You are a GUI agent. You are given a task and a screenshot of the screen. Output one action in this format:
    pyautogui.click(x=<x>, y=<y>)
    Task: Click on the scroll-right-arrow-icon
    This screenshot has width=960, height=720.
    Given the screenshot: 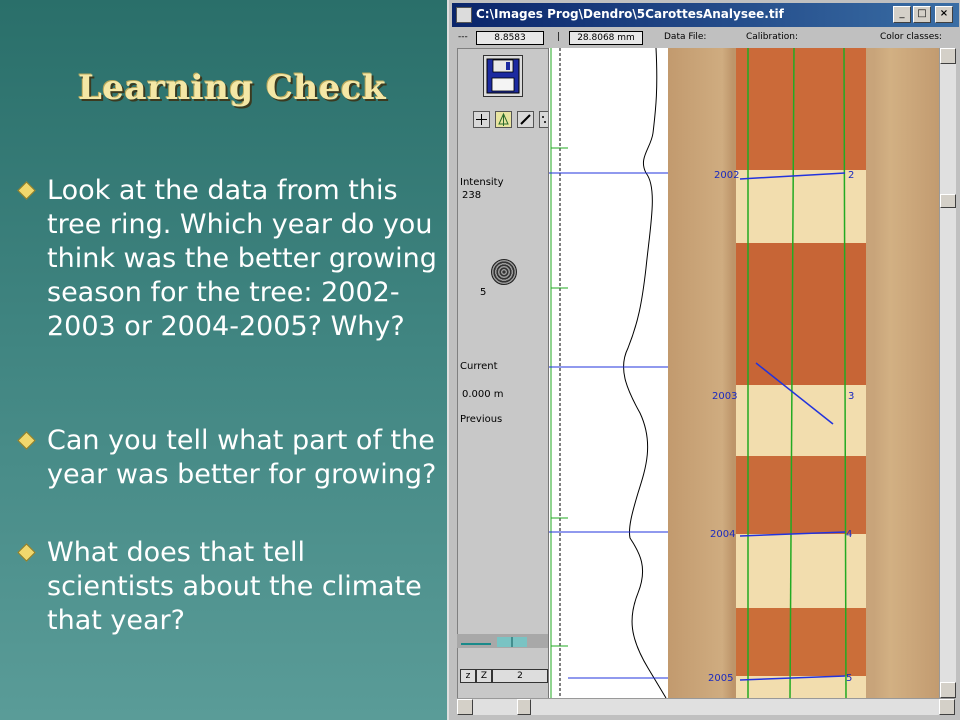 What is the action you would take?
    pyautogui.click(x=947, y=707)
    